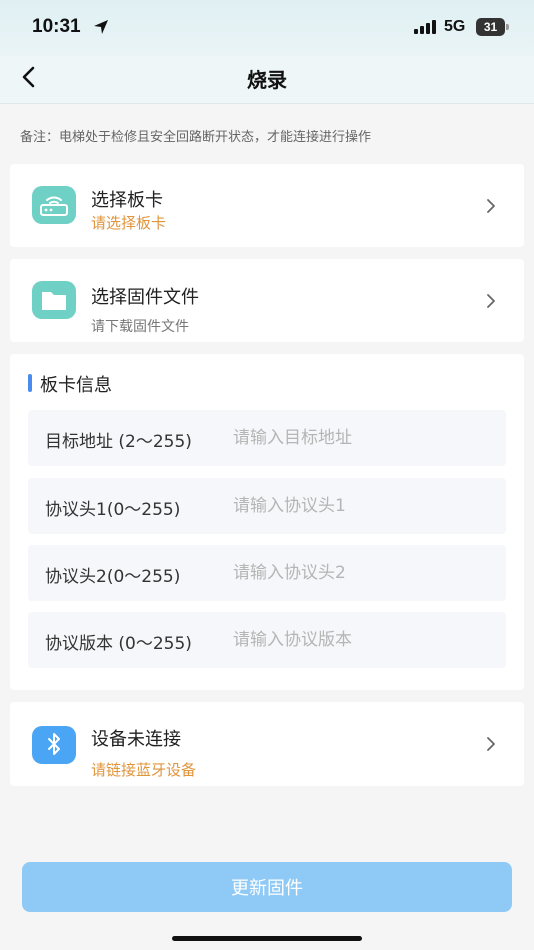  I want to click on target-address-label: 目标地址 (2～255), so click(118, 442).